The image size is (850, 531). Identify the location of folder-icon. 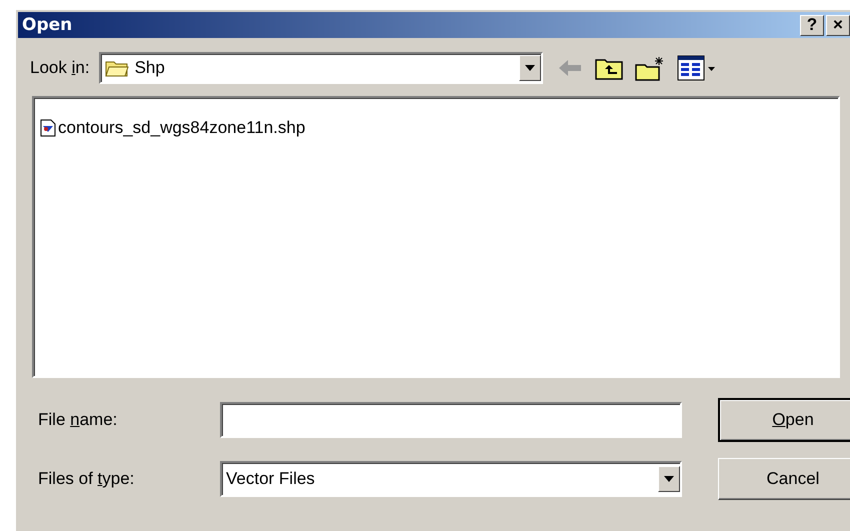
(116, 68).